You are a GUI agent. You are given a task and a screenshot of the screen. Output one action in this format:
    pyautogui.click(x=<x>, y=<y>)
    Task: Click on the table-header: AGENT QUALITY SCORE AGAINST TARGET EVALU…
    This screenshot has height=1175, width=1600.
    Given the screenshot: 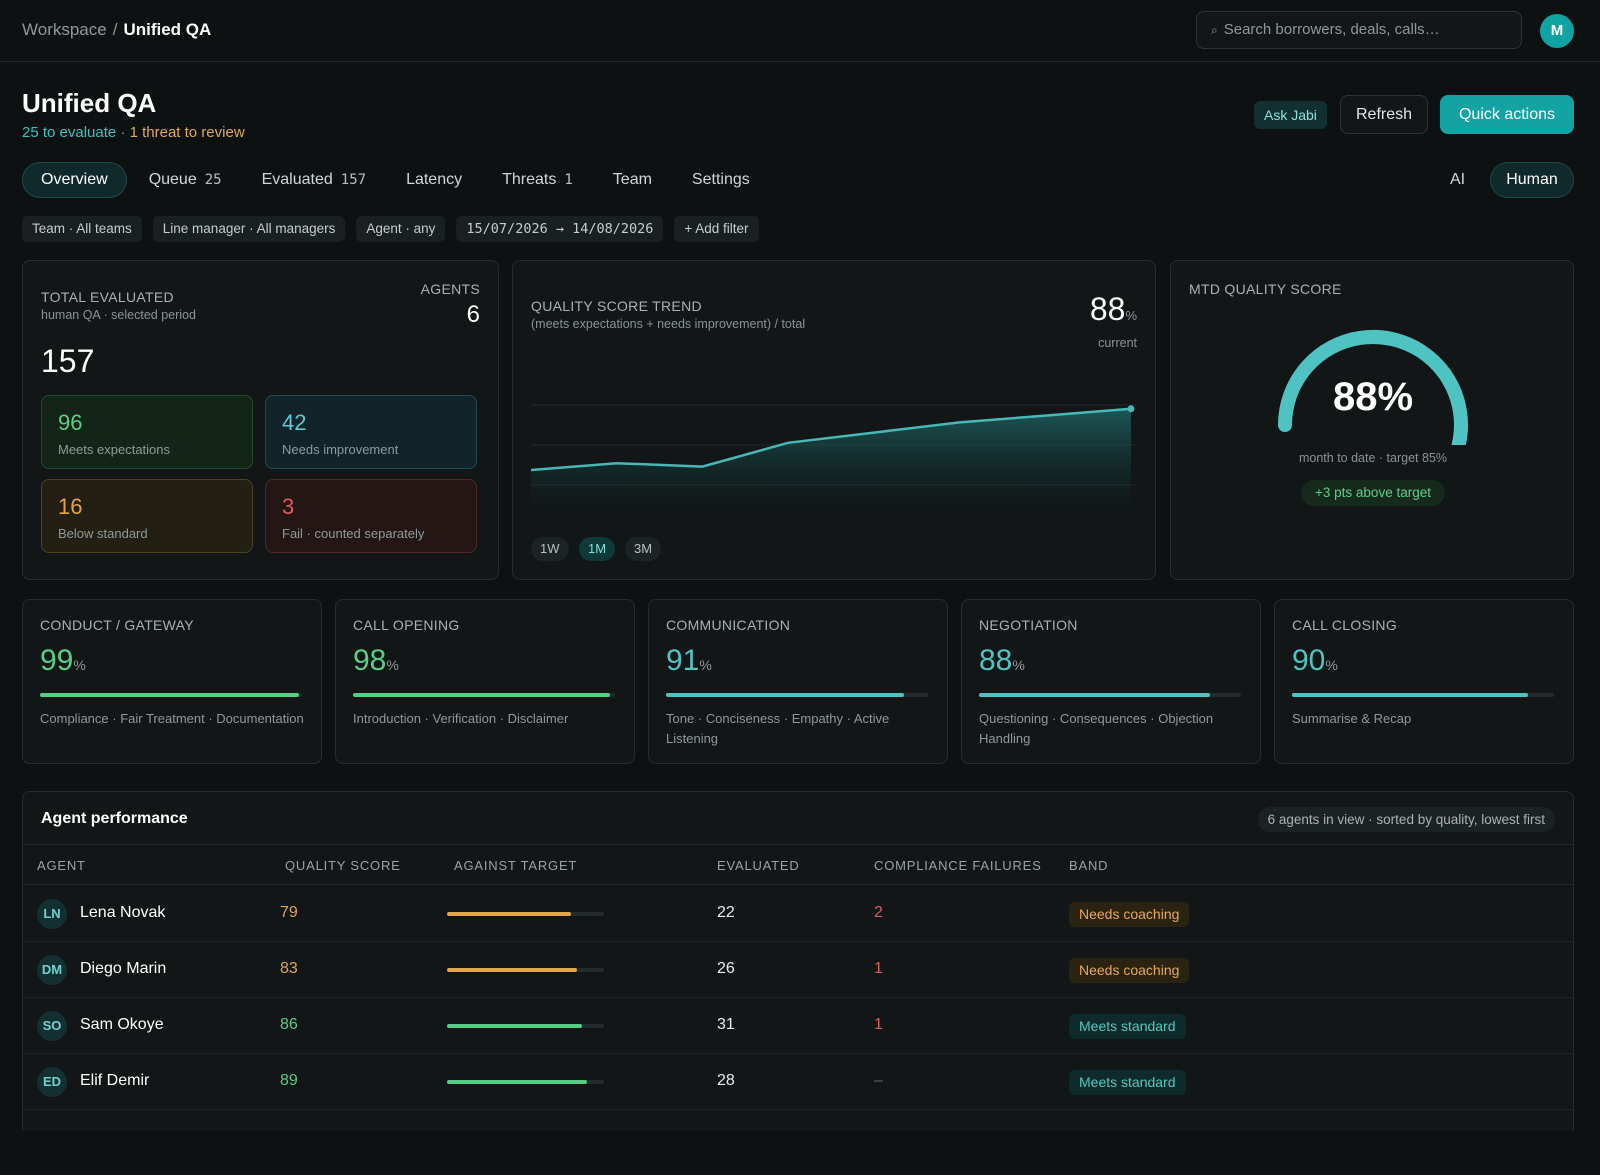 What is the action you would take?
    pyautogui.click(x=798, y=864)
    